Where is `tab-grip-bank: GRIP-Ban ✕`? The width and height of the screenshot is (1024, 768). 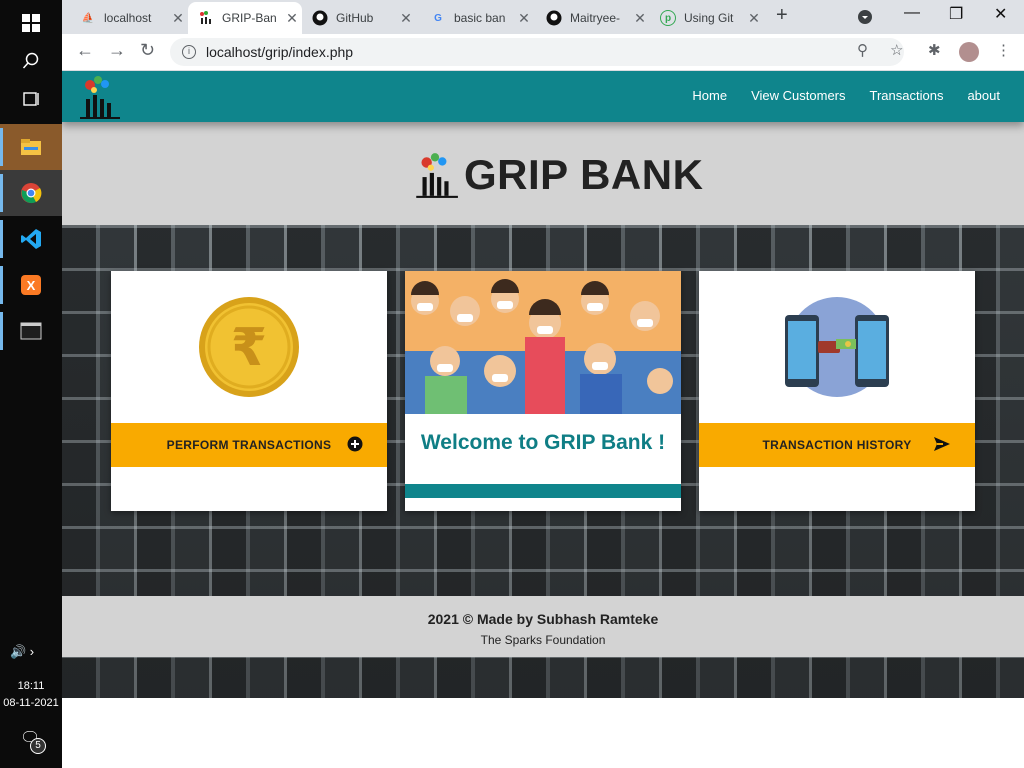
tab-grip-bank: GRIP-Ban ✕ is located at coordinates (245, 18).